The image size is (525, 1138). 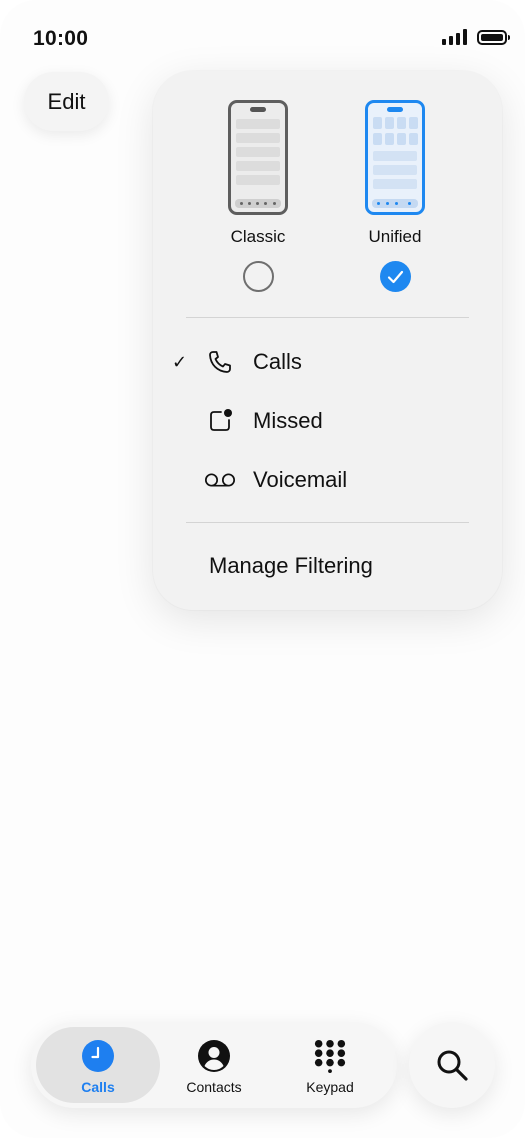 I want to click on checkmark-icon, so click(x=395, y=276).